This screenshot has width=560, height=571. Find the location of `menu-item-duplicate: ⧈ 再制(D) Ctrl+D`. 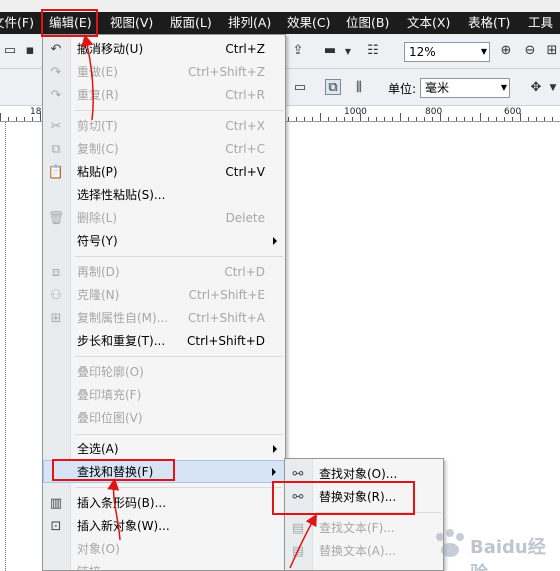

menu-item-duplicate: ⧈ 再制(D) Ctrl+D is located at coordinates (164, 272).